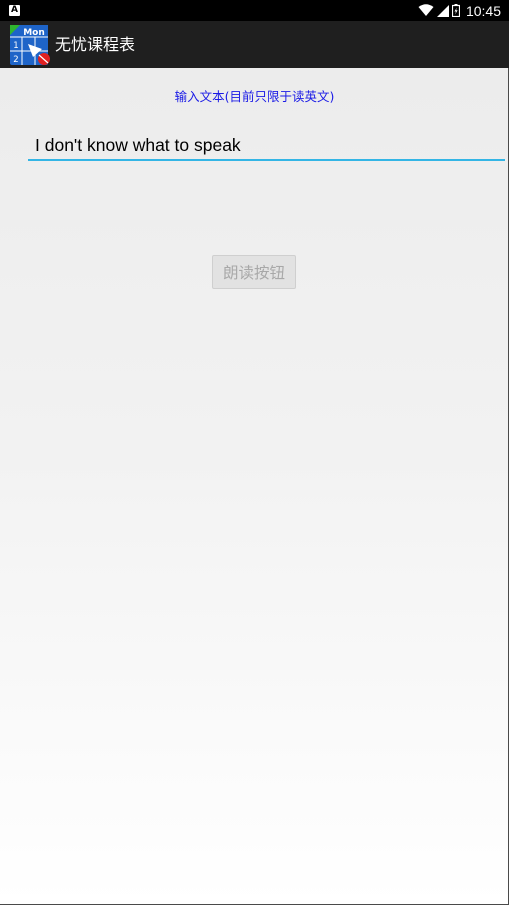  I want to click on status-bar: A 10:45, so click(254, 10).